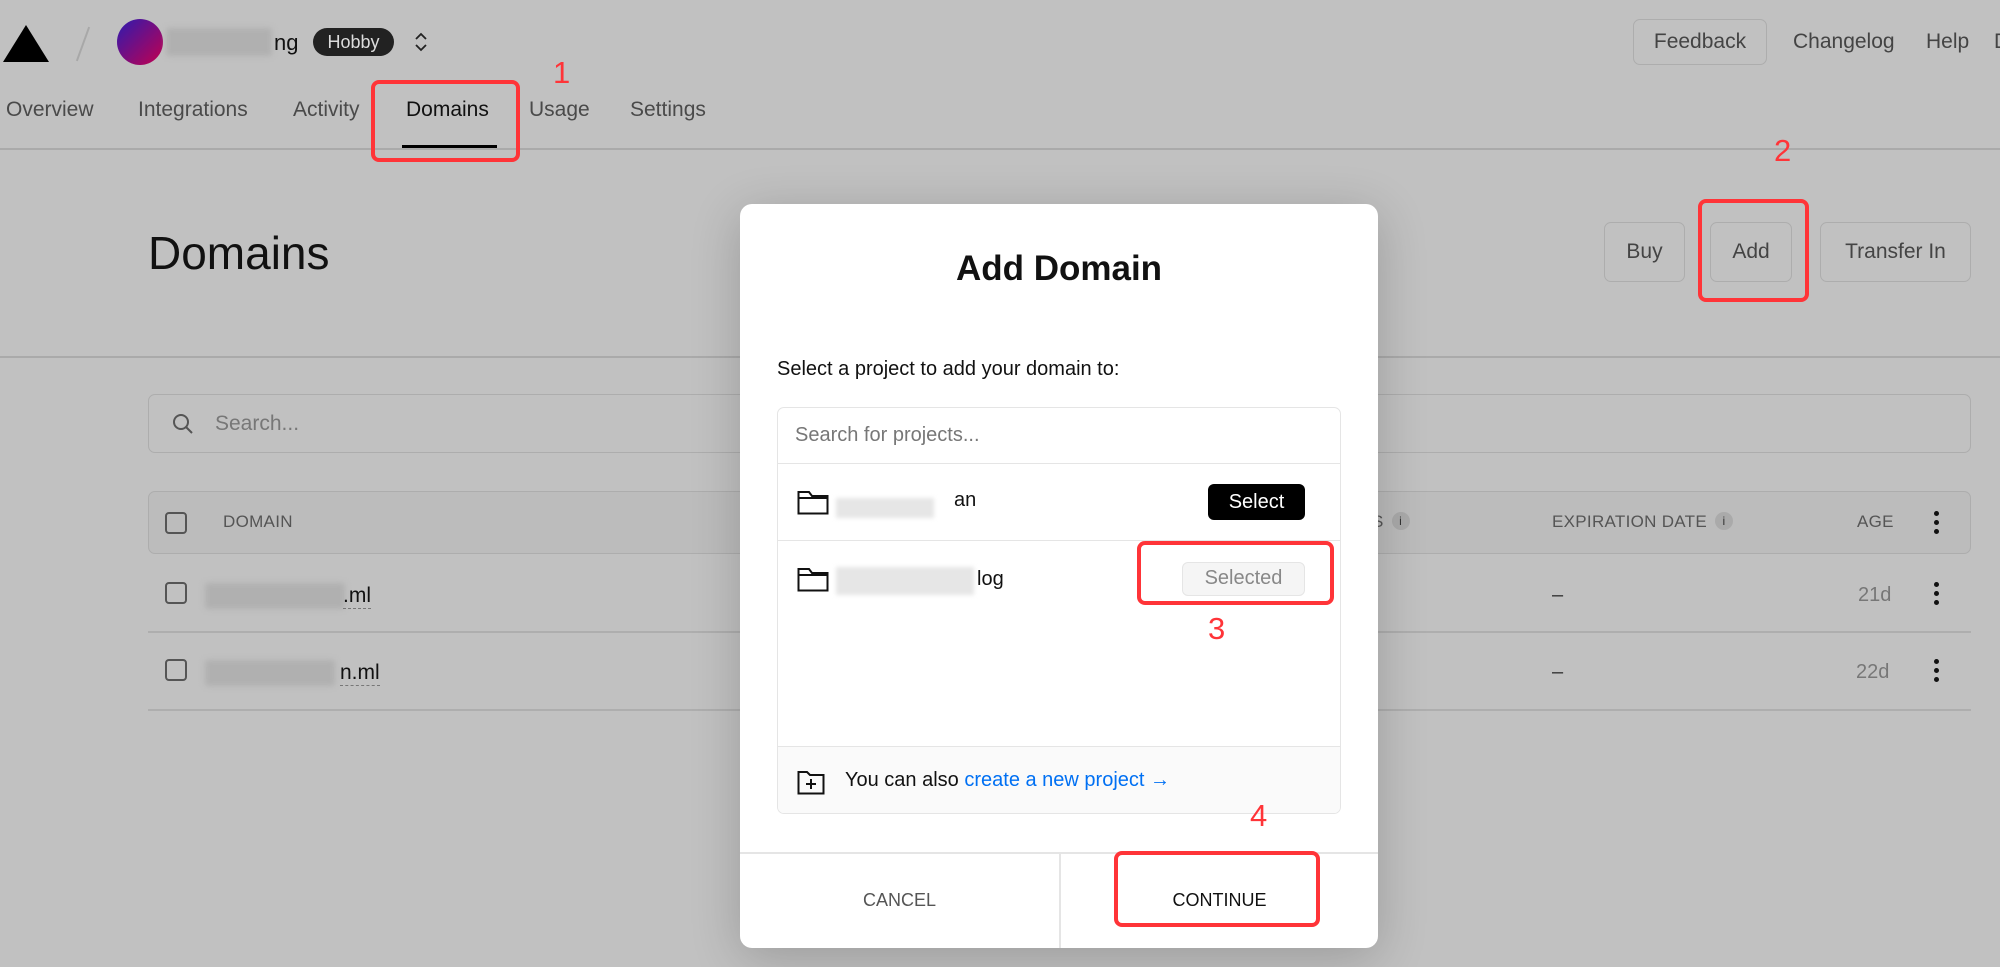 Image resolution: width=2000 pixels, height=967 pixels. What do you see at coordinates (1997, 42) in the screenshot?
I see `cut-off-nav-item: D` at bounding box center [1997, 42].